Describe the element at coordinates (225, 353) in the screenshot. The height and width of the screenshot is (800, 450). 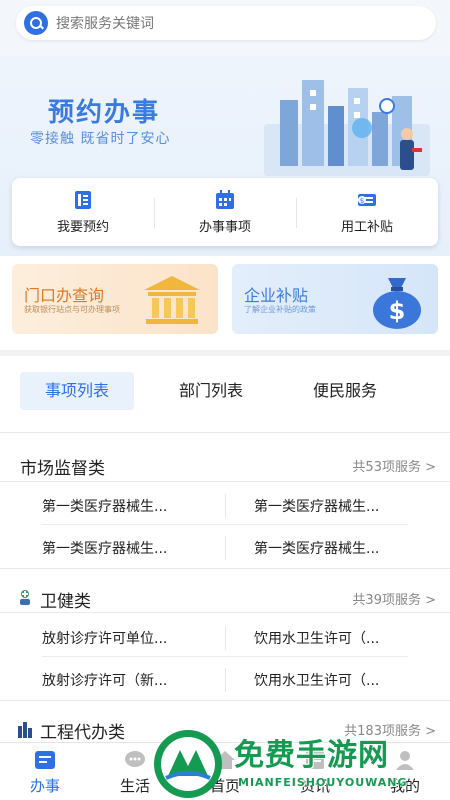
I see `section-divider` at that location.